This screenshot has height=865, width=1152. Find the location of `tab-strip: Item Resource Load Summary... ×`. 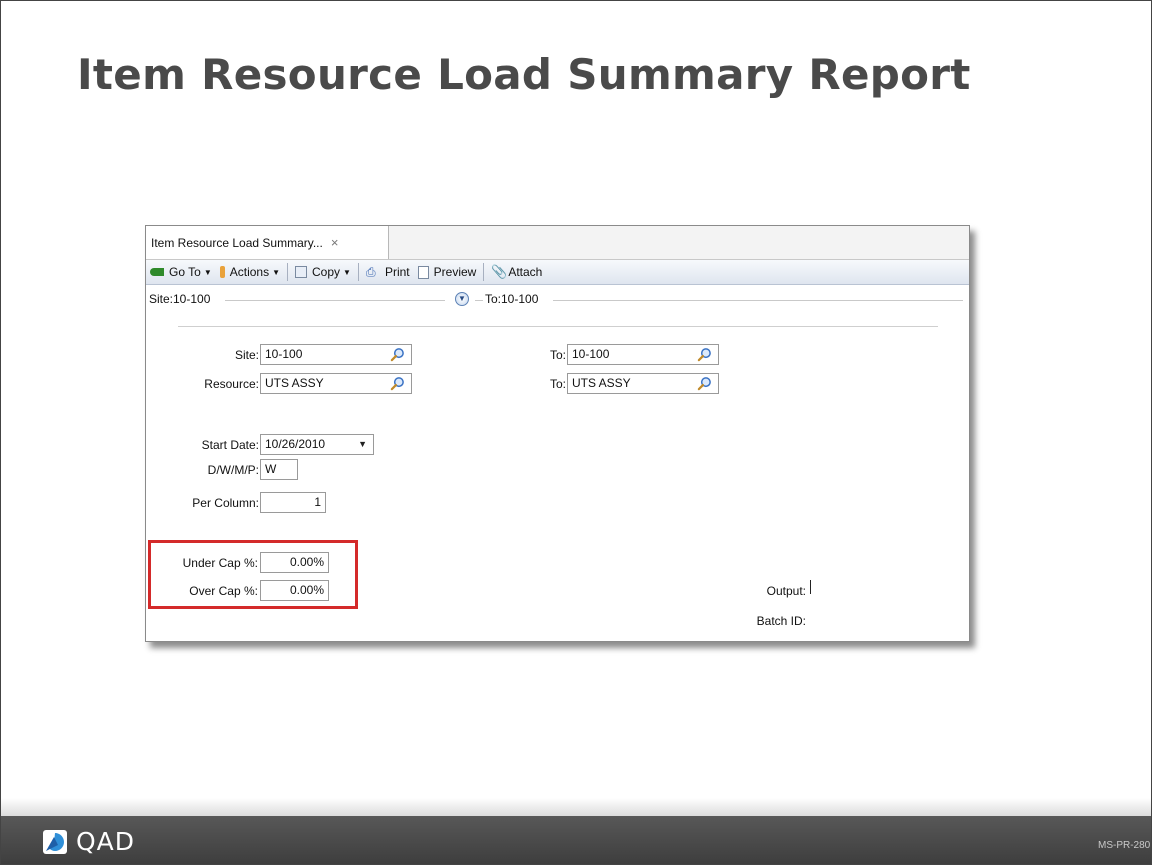

tab-strip: Item Resource Load Summary... × is located at coordinates (557, 243).